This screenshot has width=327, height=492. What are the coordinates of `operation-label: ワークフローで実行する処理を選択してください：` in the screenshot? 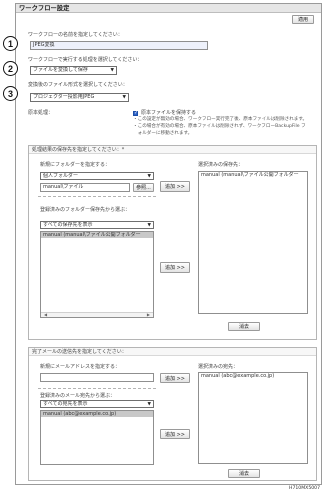 It's located at (85, 60).